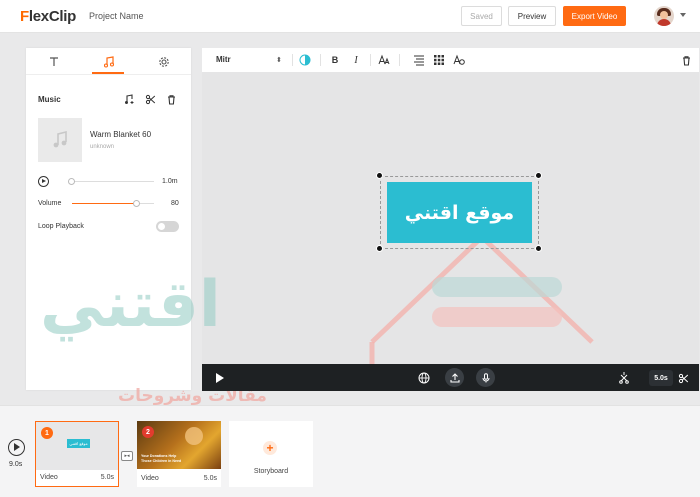 Image resolution: width=700 pixels, height=497 pixels. What do you see at coordinates (47, 433) in the screenshot?
I see `clip-number-badge: 1` at bounding box center [47, 433].